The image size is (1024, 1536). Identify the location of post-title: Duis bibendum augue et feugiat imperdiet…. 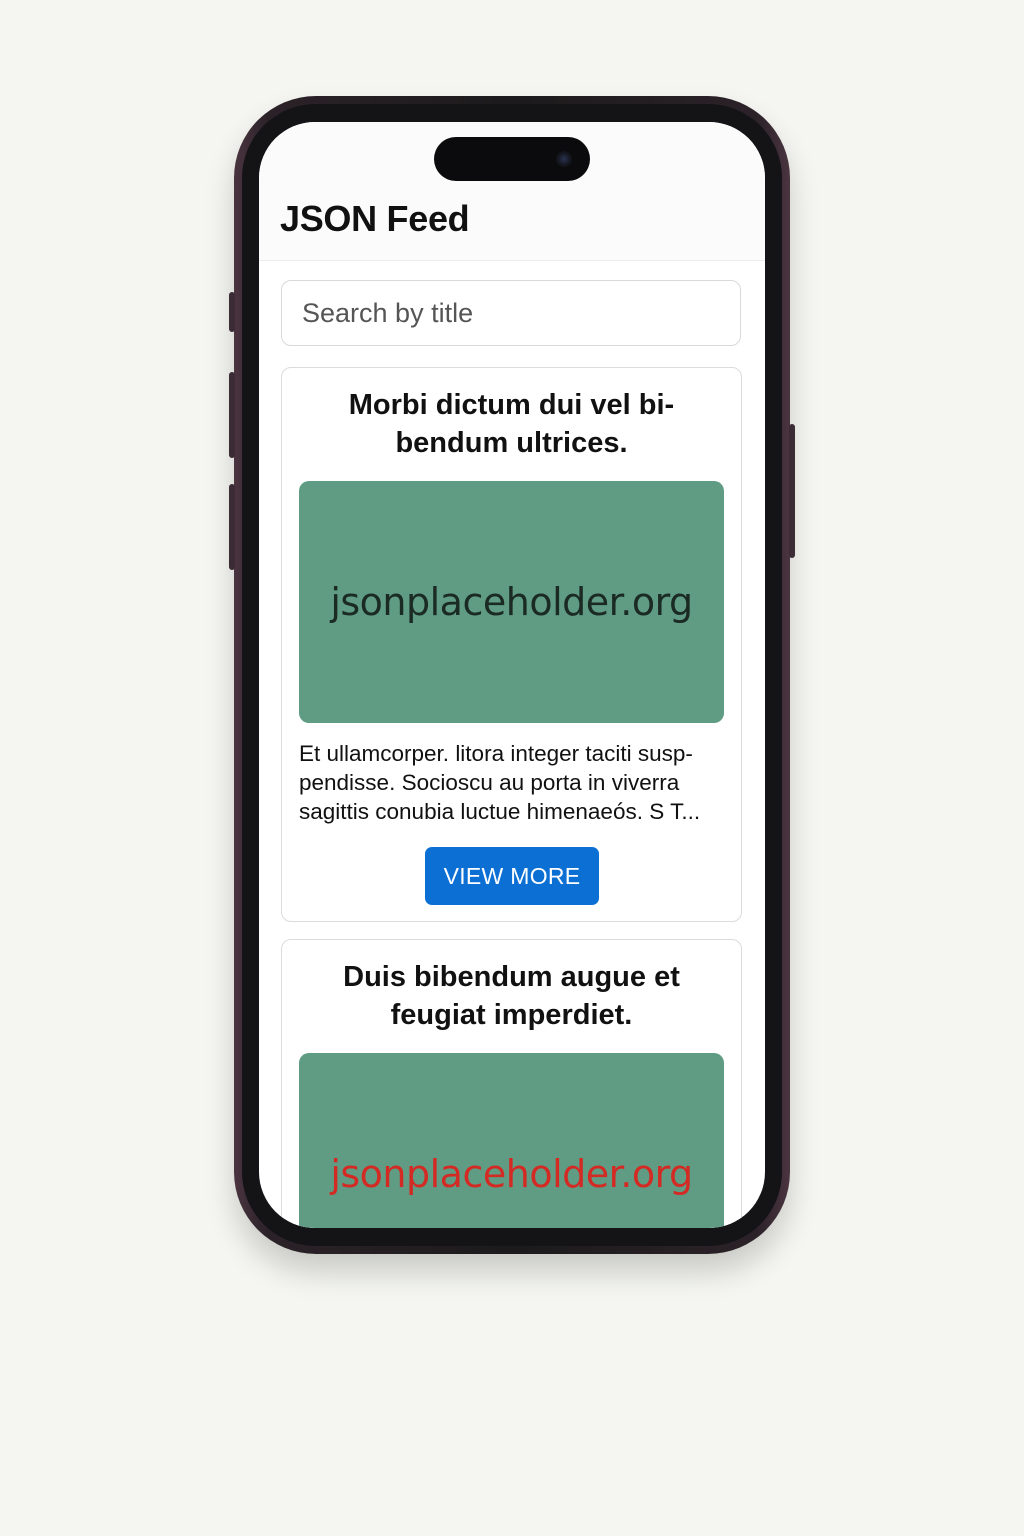
(511, 996).